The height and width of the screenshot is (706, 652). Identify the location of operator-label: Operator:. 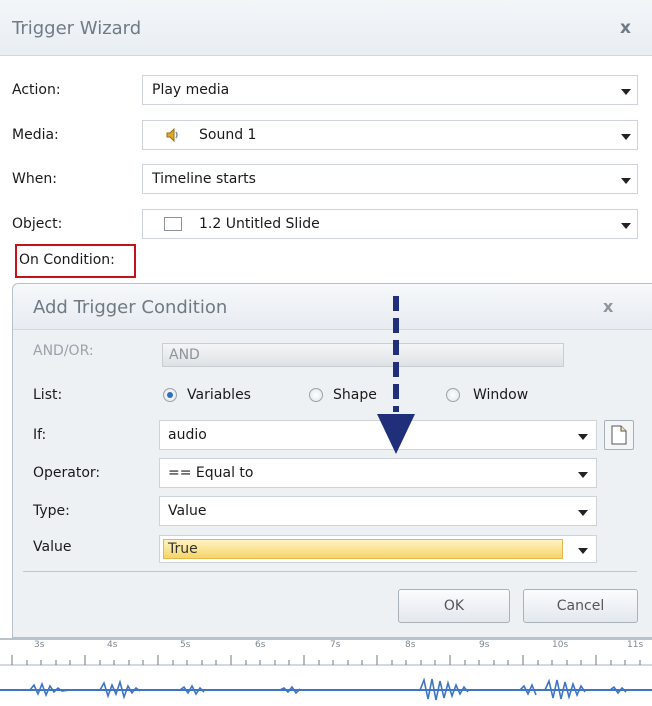
(67, 473).